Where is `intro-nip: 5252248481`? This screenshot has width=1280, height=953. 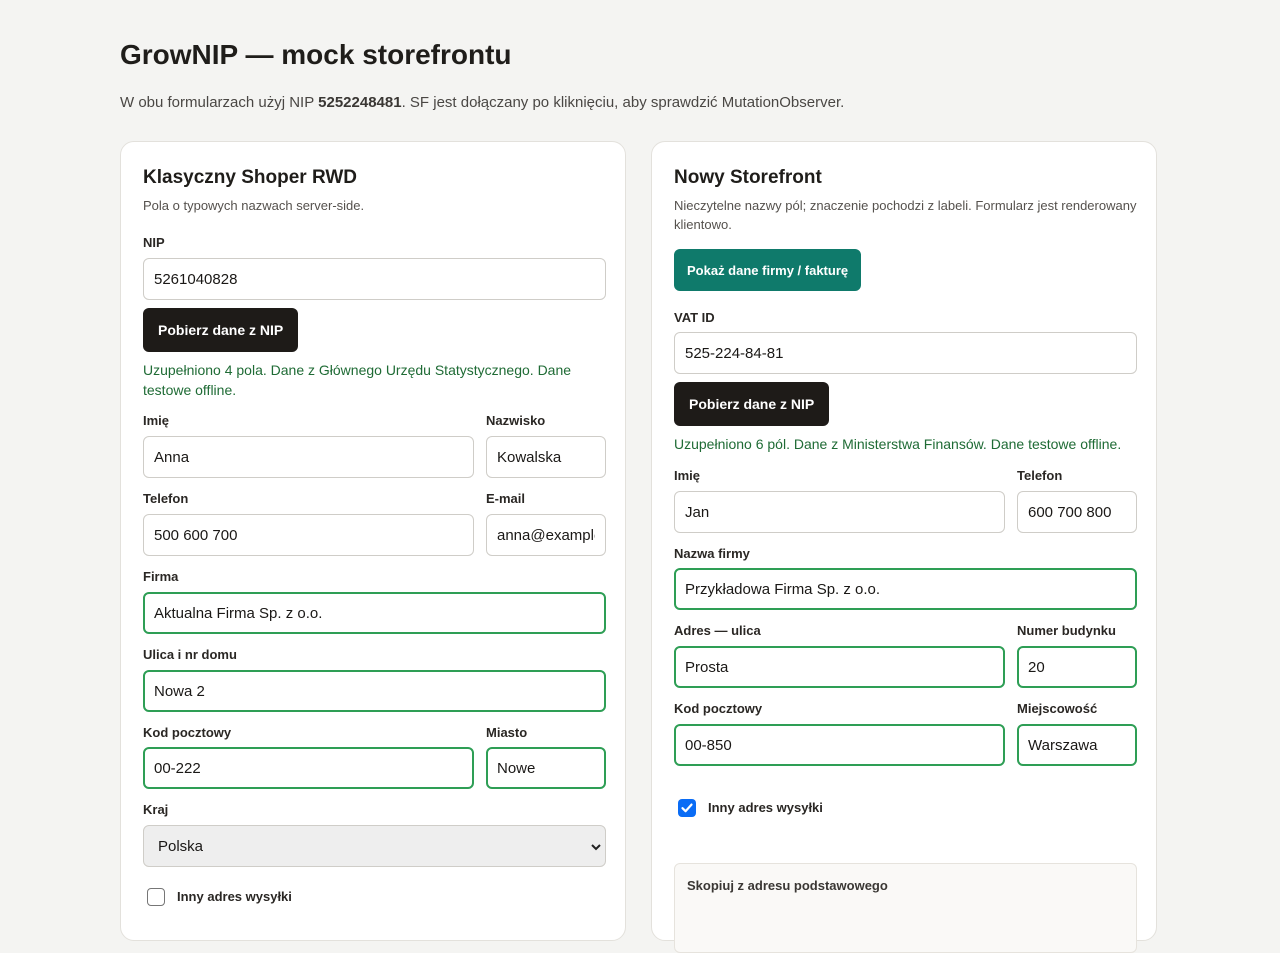 intro-nip: 5252248481 is located at coordinates (360, 102).